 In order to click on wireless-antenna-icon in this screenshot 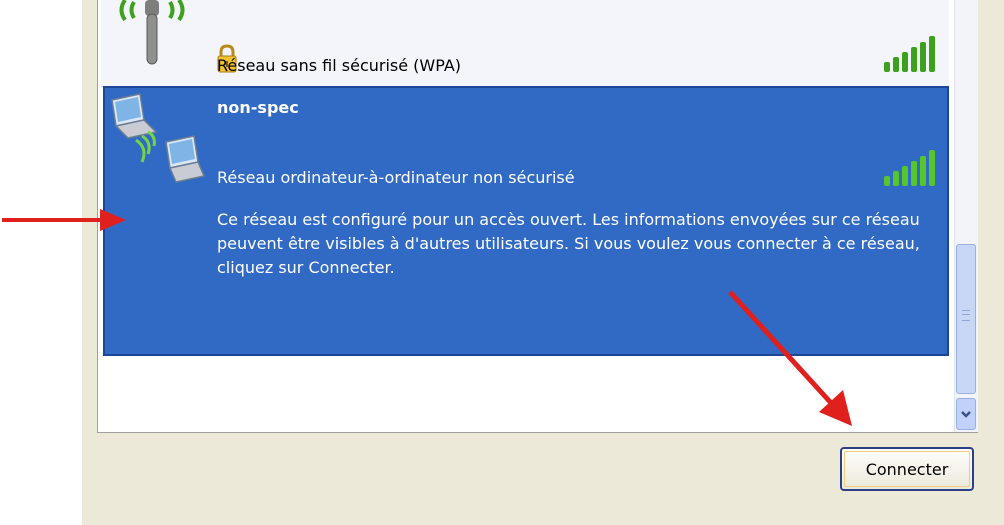, I will do `click(152, 32)`.